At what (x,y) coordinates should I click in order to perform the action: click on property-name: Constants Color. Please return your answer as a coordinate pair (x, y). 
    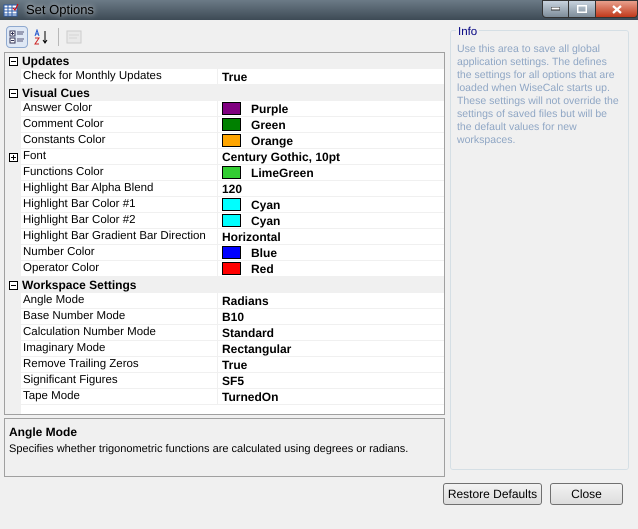
    Looking at the image, I should click on (119, 141).